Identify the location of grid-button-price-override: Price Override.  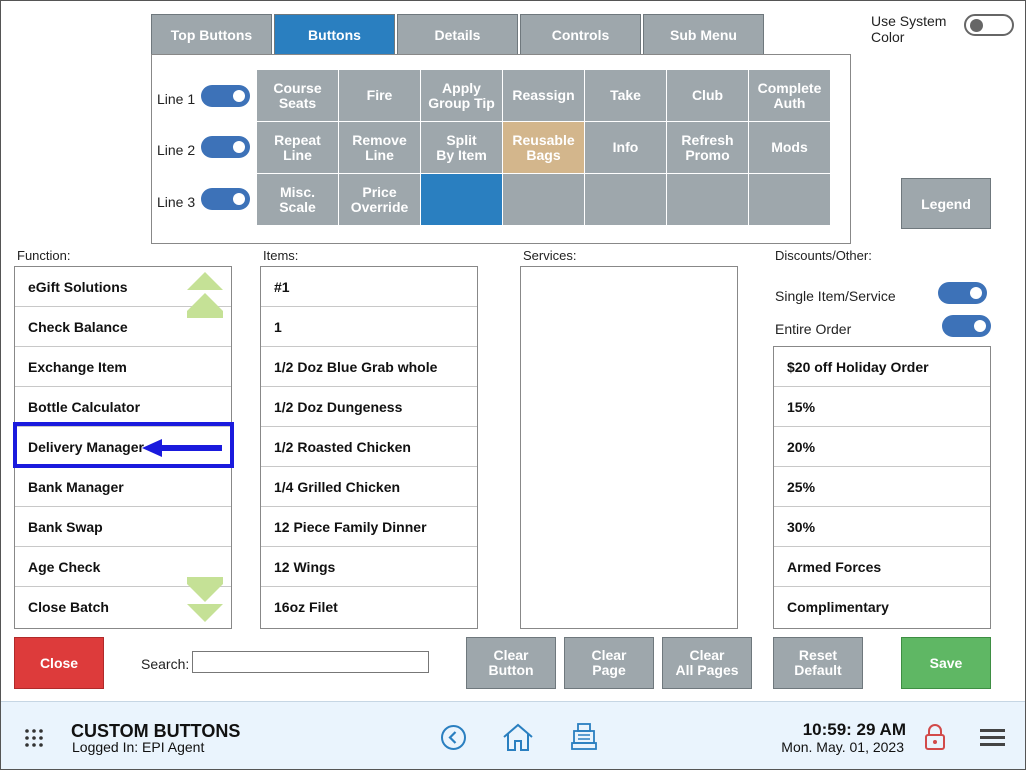
(379, 199).